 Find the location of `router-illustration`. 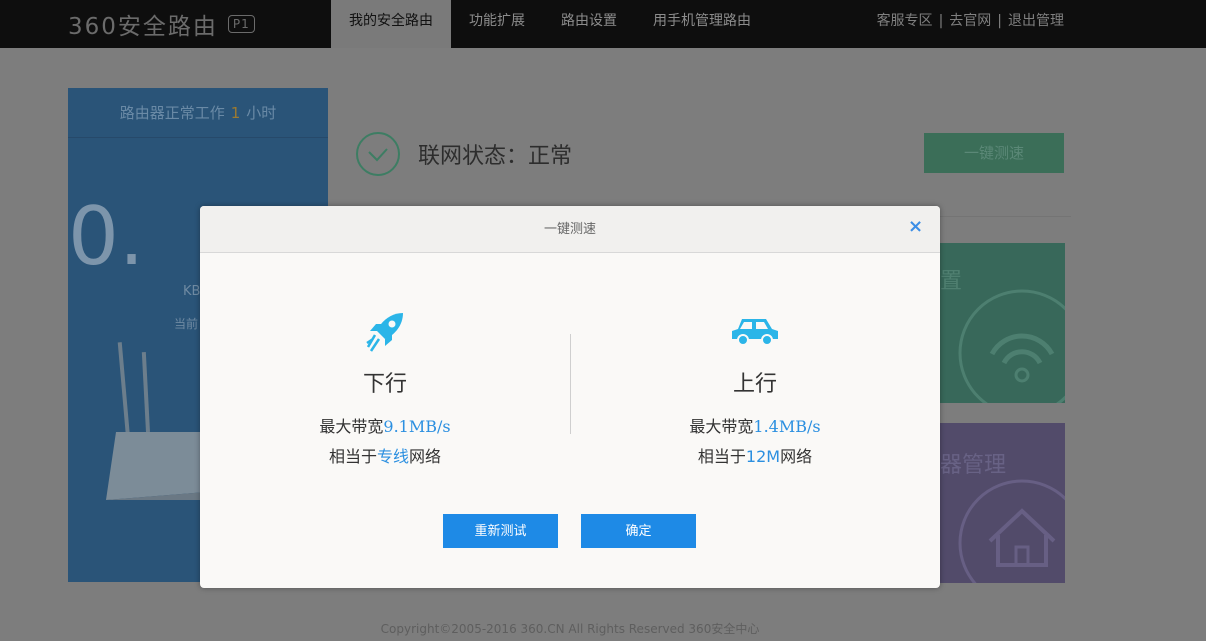

router-illustration is located at coordinates (156, 421).